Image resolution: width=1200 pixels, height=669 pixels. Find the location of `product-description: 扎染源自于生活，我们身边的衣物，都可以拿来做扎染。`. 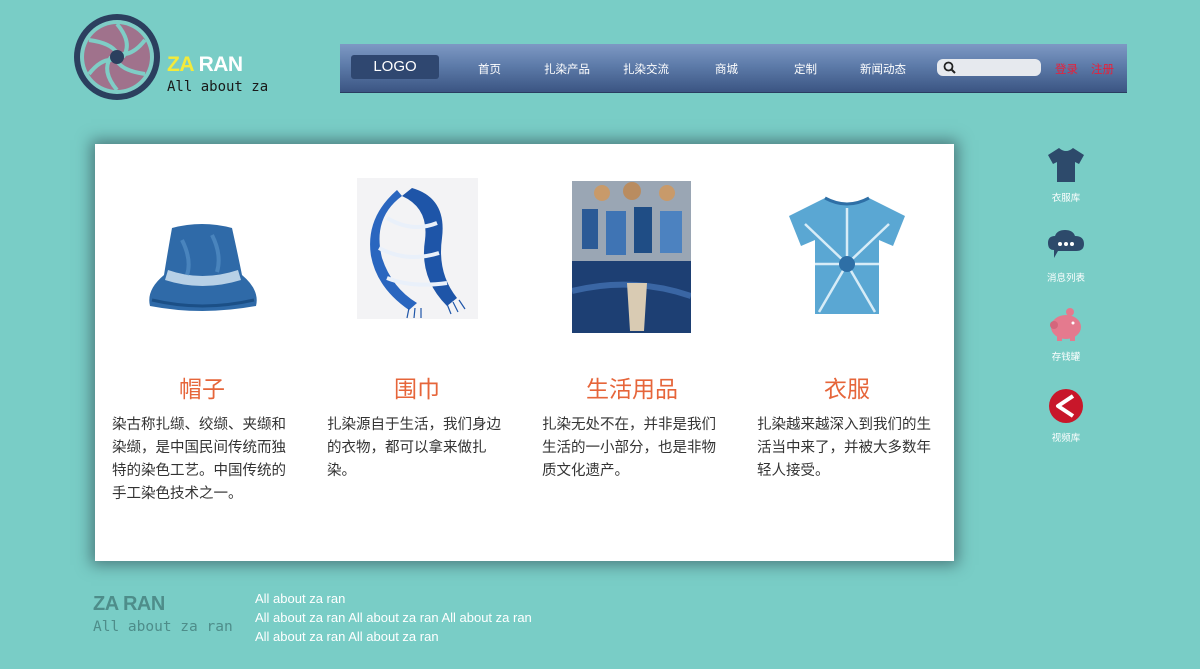

product-description: 扎染源自于生活，我们身边的衣物，都可以拿来做扎染。 is located at coordinates (414, 448).